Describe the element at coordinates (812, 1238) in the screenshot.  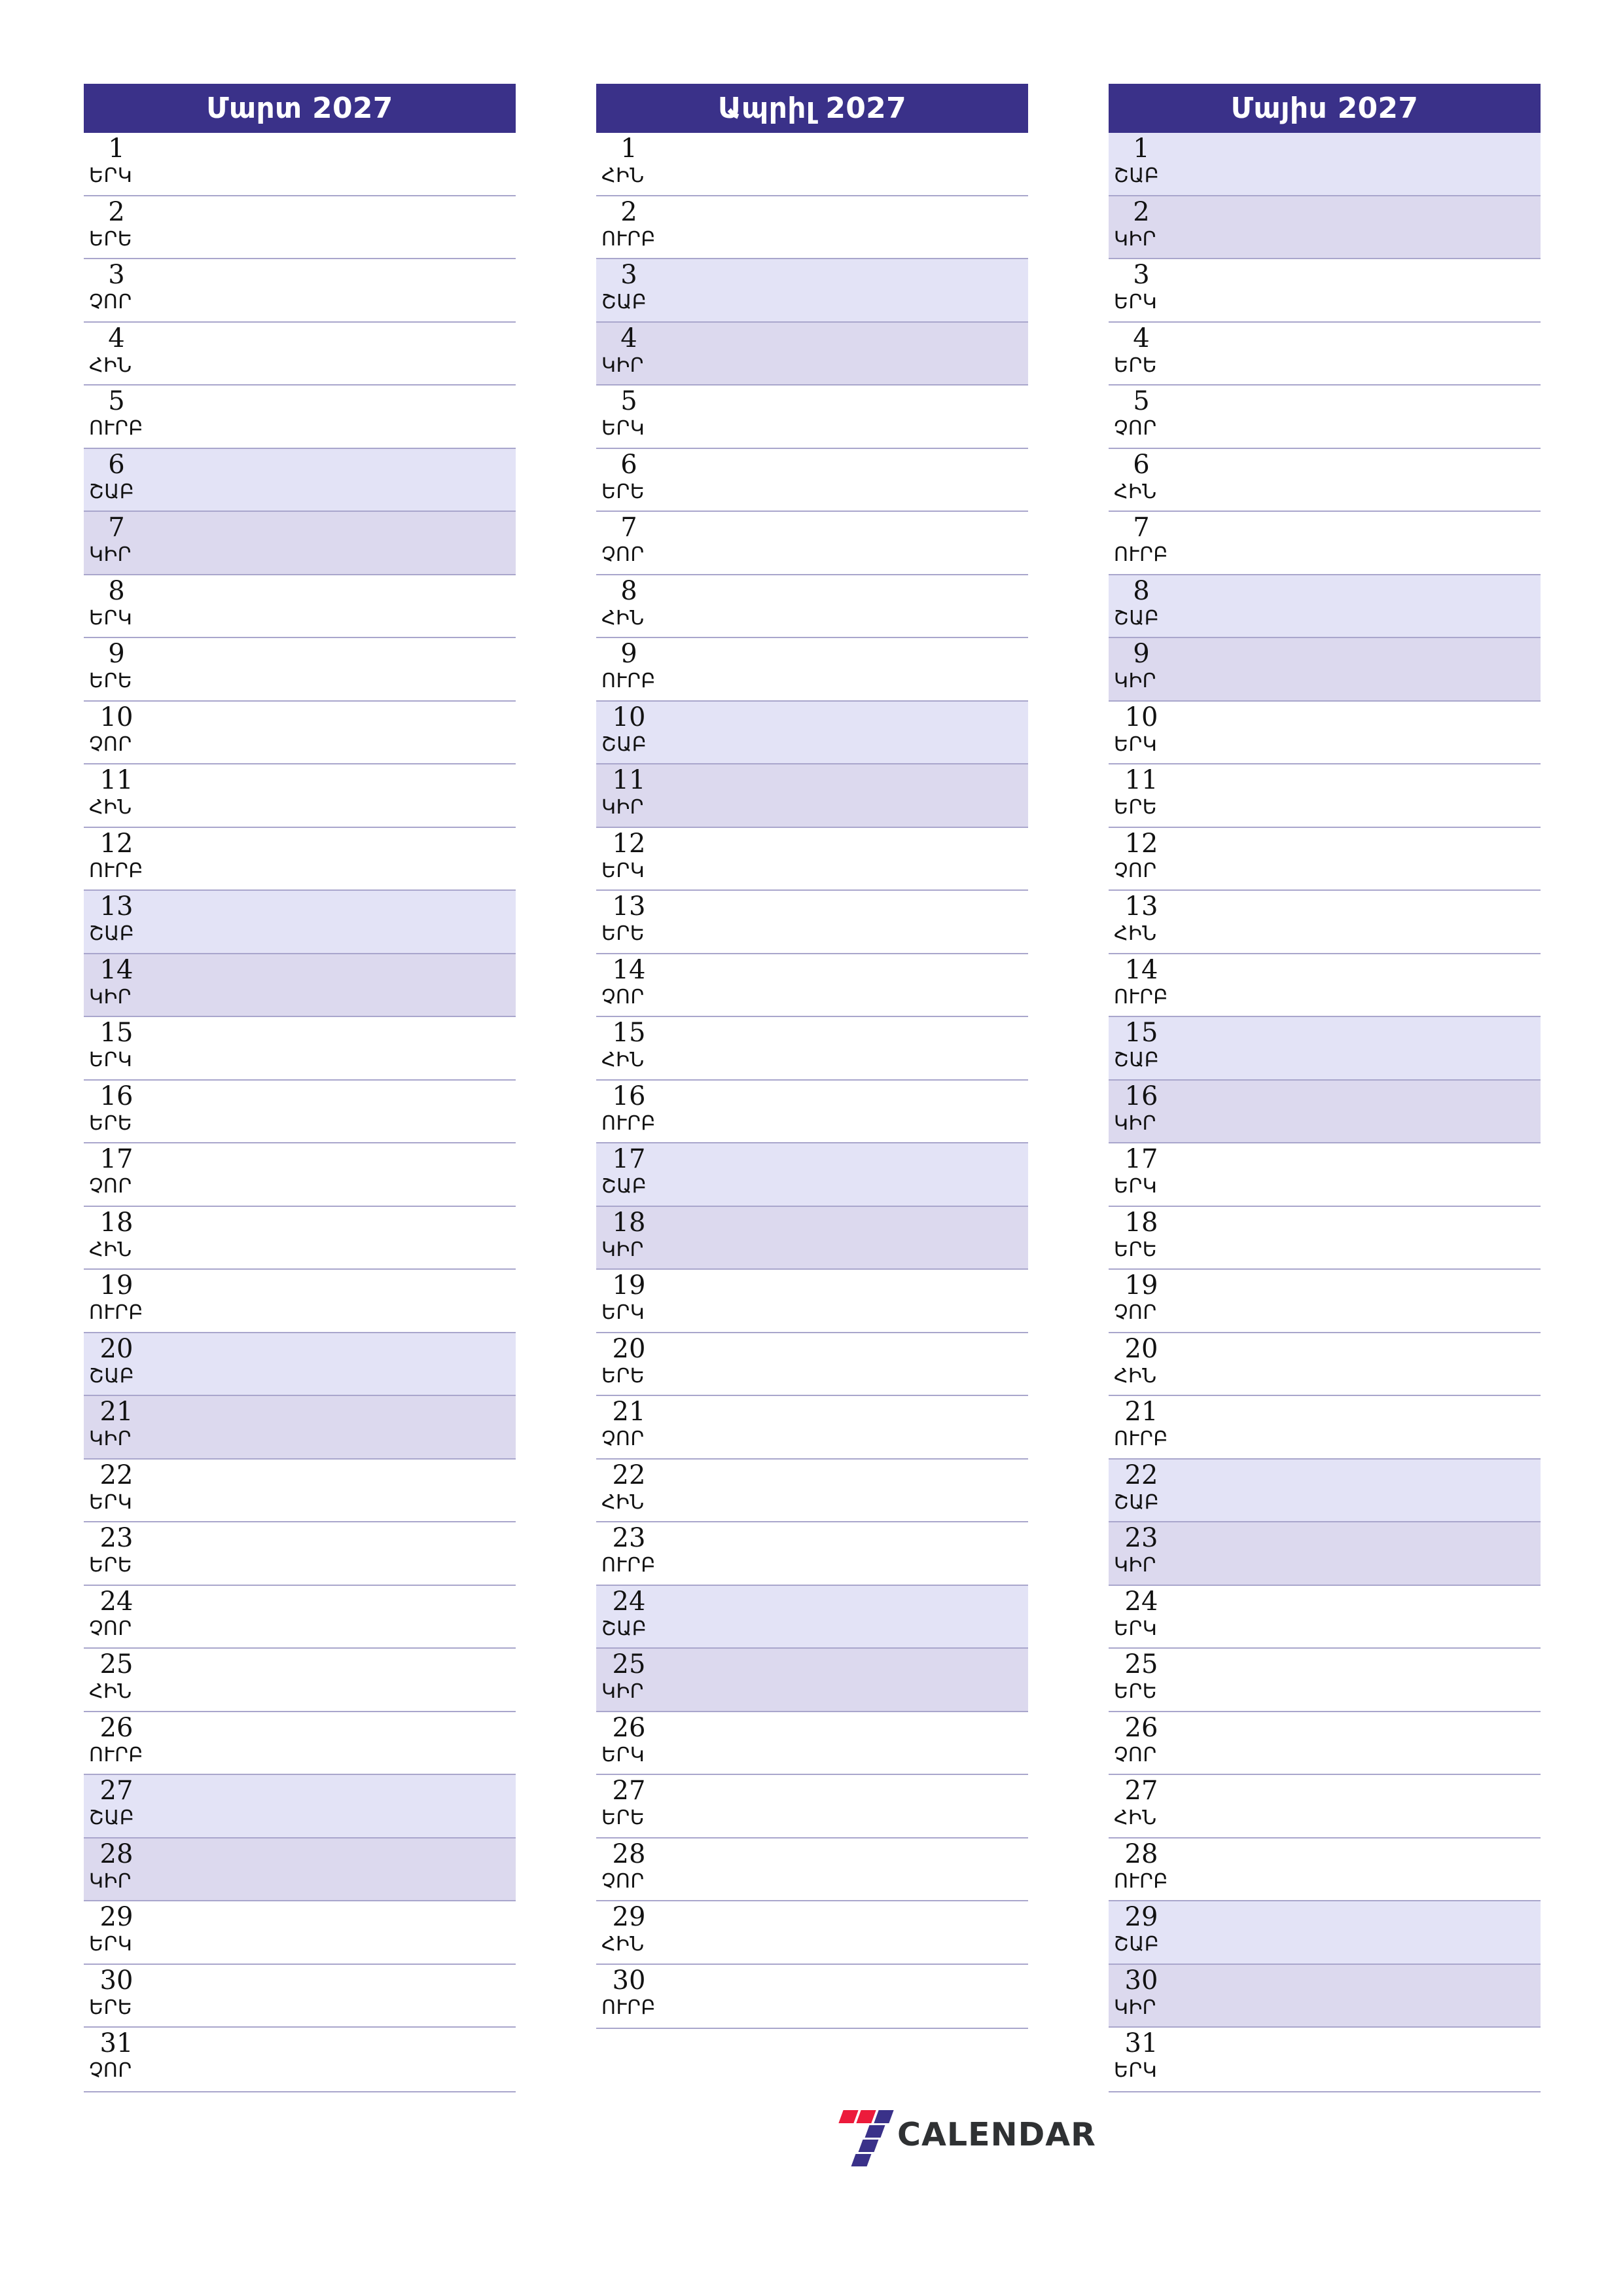
I see `day-row: 18 ԿԻՐ` at that location.